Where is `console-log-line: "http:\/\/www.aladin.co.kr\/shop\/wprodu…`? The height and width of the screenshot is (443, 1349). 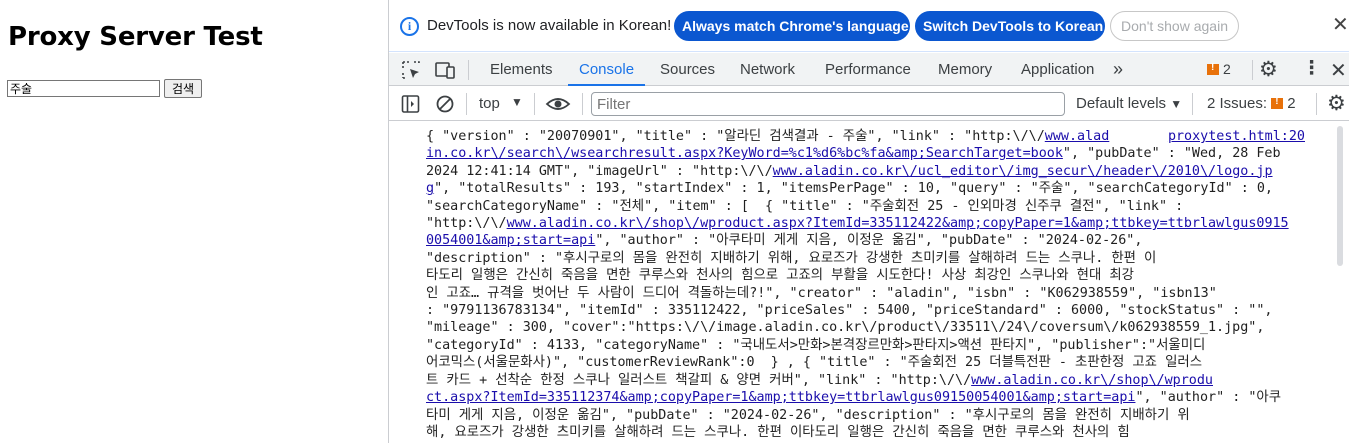 console-log-line: "http:\/\/www.aladin.co.kr\/shop\/wprodu… is located at coordinates (867, 223).